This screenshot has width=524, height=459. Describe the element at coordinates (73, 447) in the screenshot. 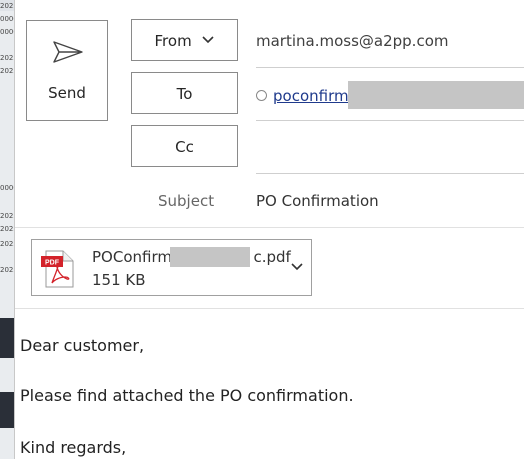

I see `body-line: Kind regards,` at that location.